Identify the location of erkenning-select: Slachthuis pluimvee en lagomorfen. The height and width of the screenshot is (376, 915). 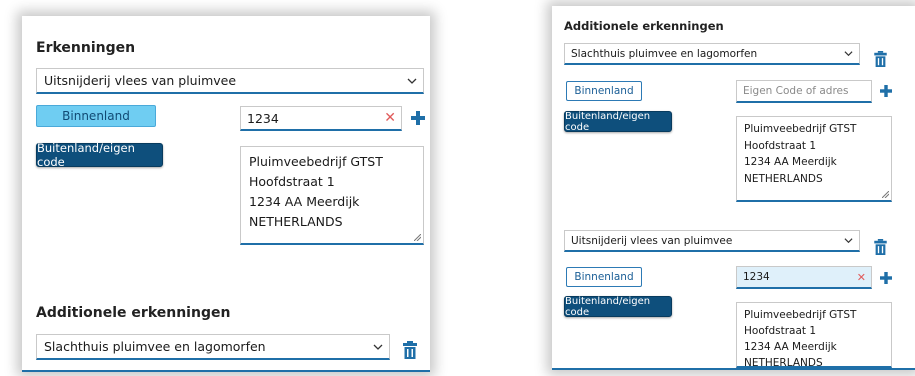
(712, 54).